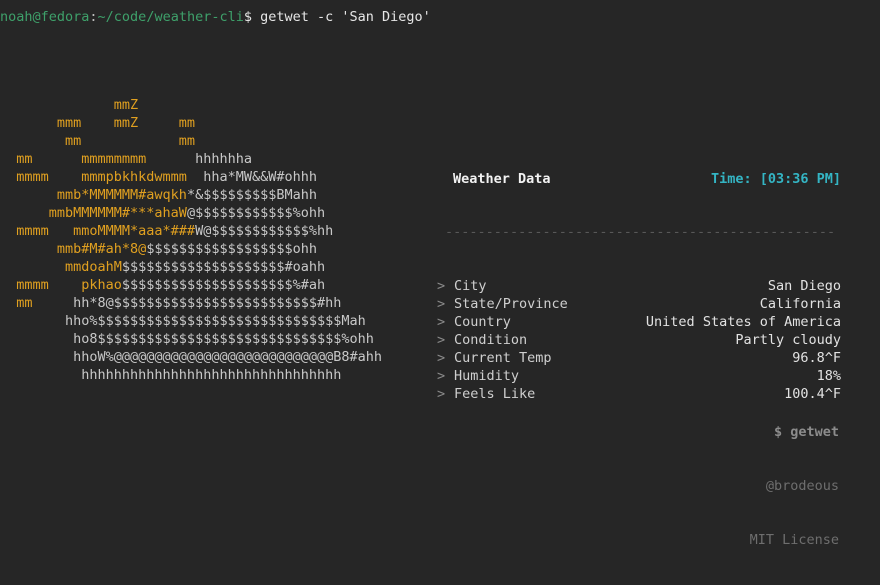  Describe the element at coordinates (800, 304) in the screenshot. I see `row-value: California` at that location.